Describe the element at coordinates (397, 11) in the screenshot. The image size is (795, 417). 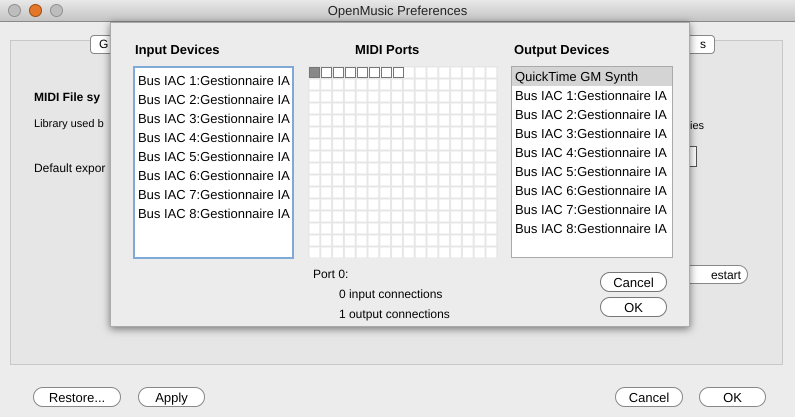
I see `window-title: OpenMusic Preferences` at that location.